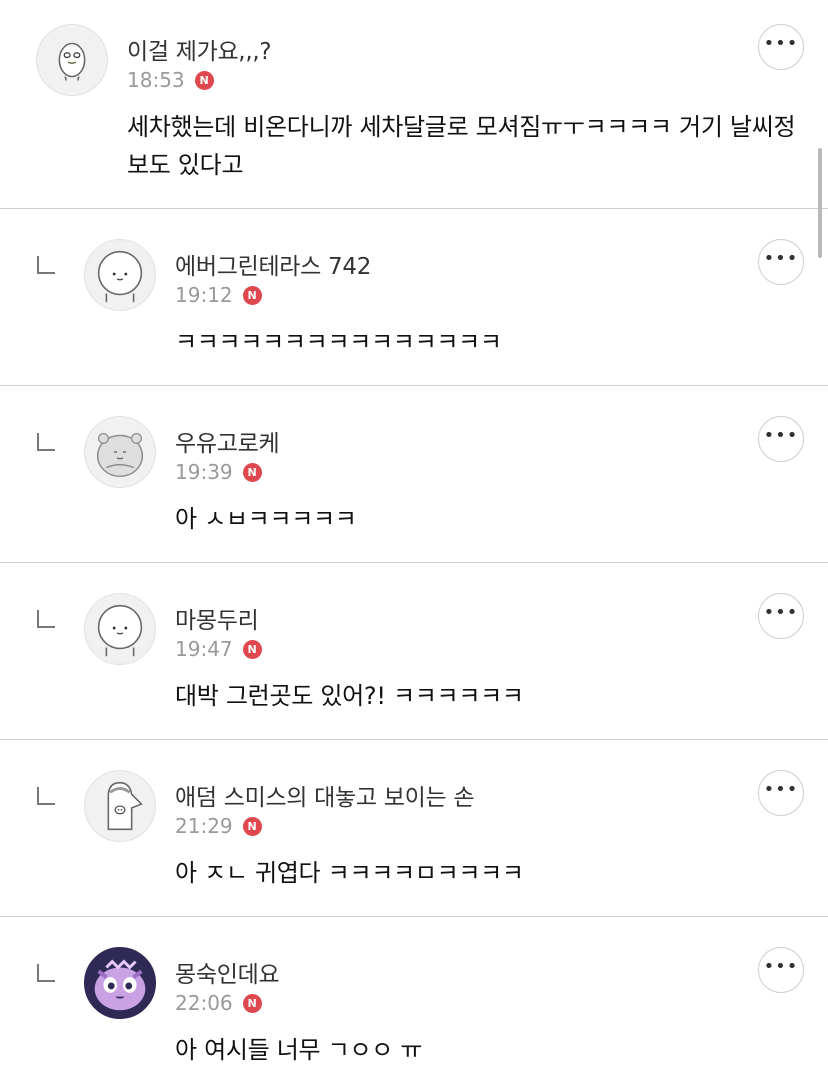 This screenshot has height=1077, width=828. What do you see at coordinates (156, 80) in the screenshot?
I see `comment-time: 18:53` at bounding box center [156, 80].